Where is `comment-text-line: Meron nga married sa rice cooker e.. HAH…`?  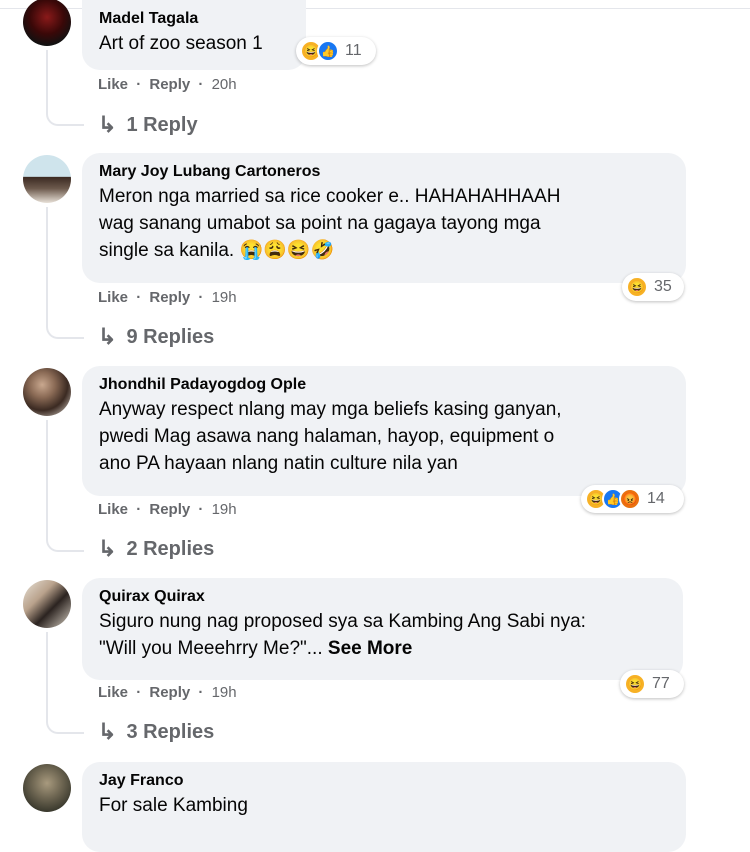
comment-text-line: Meron nga married sa rice cooker e.. HAH… is located at coordinates (330, 196).